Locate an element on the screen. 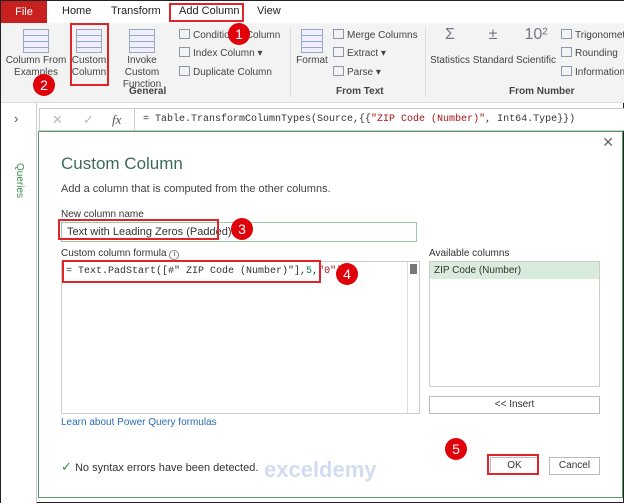 The height and width of the screenshot is (504, 624). parse-button: Parse ▾ is located at coordinates (357, 72).